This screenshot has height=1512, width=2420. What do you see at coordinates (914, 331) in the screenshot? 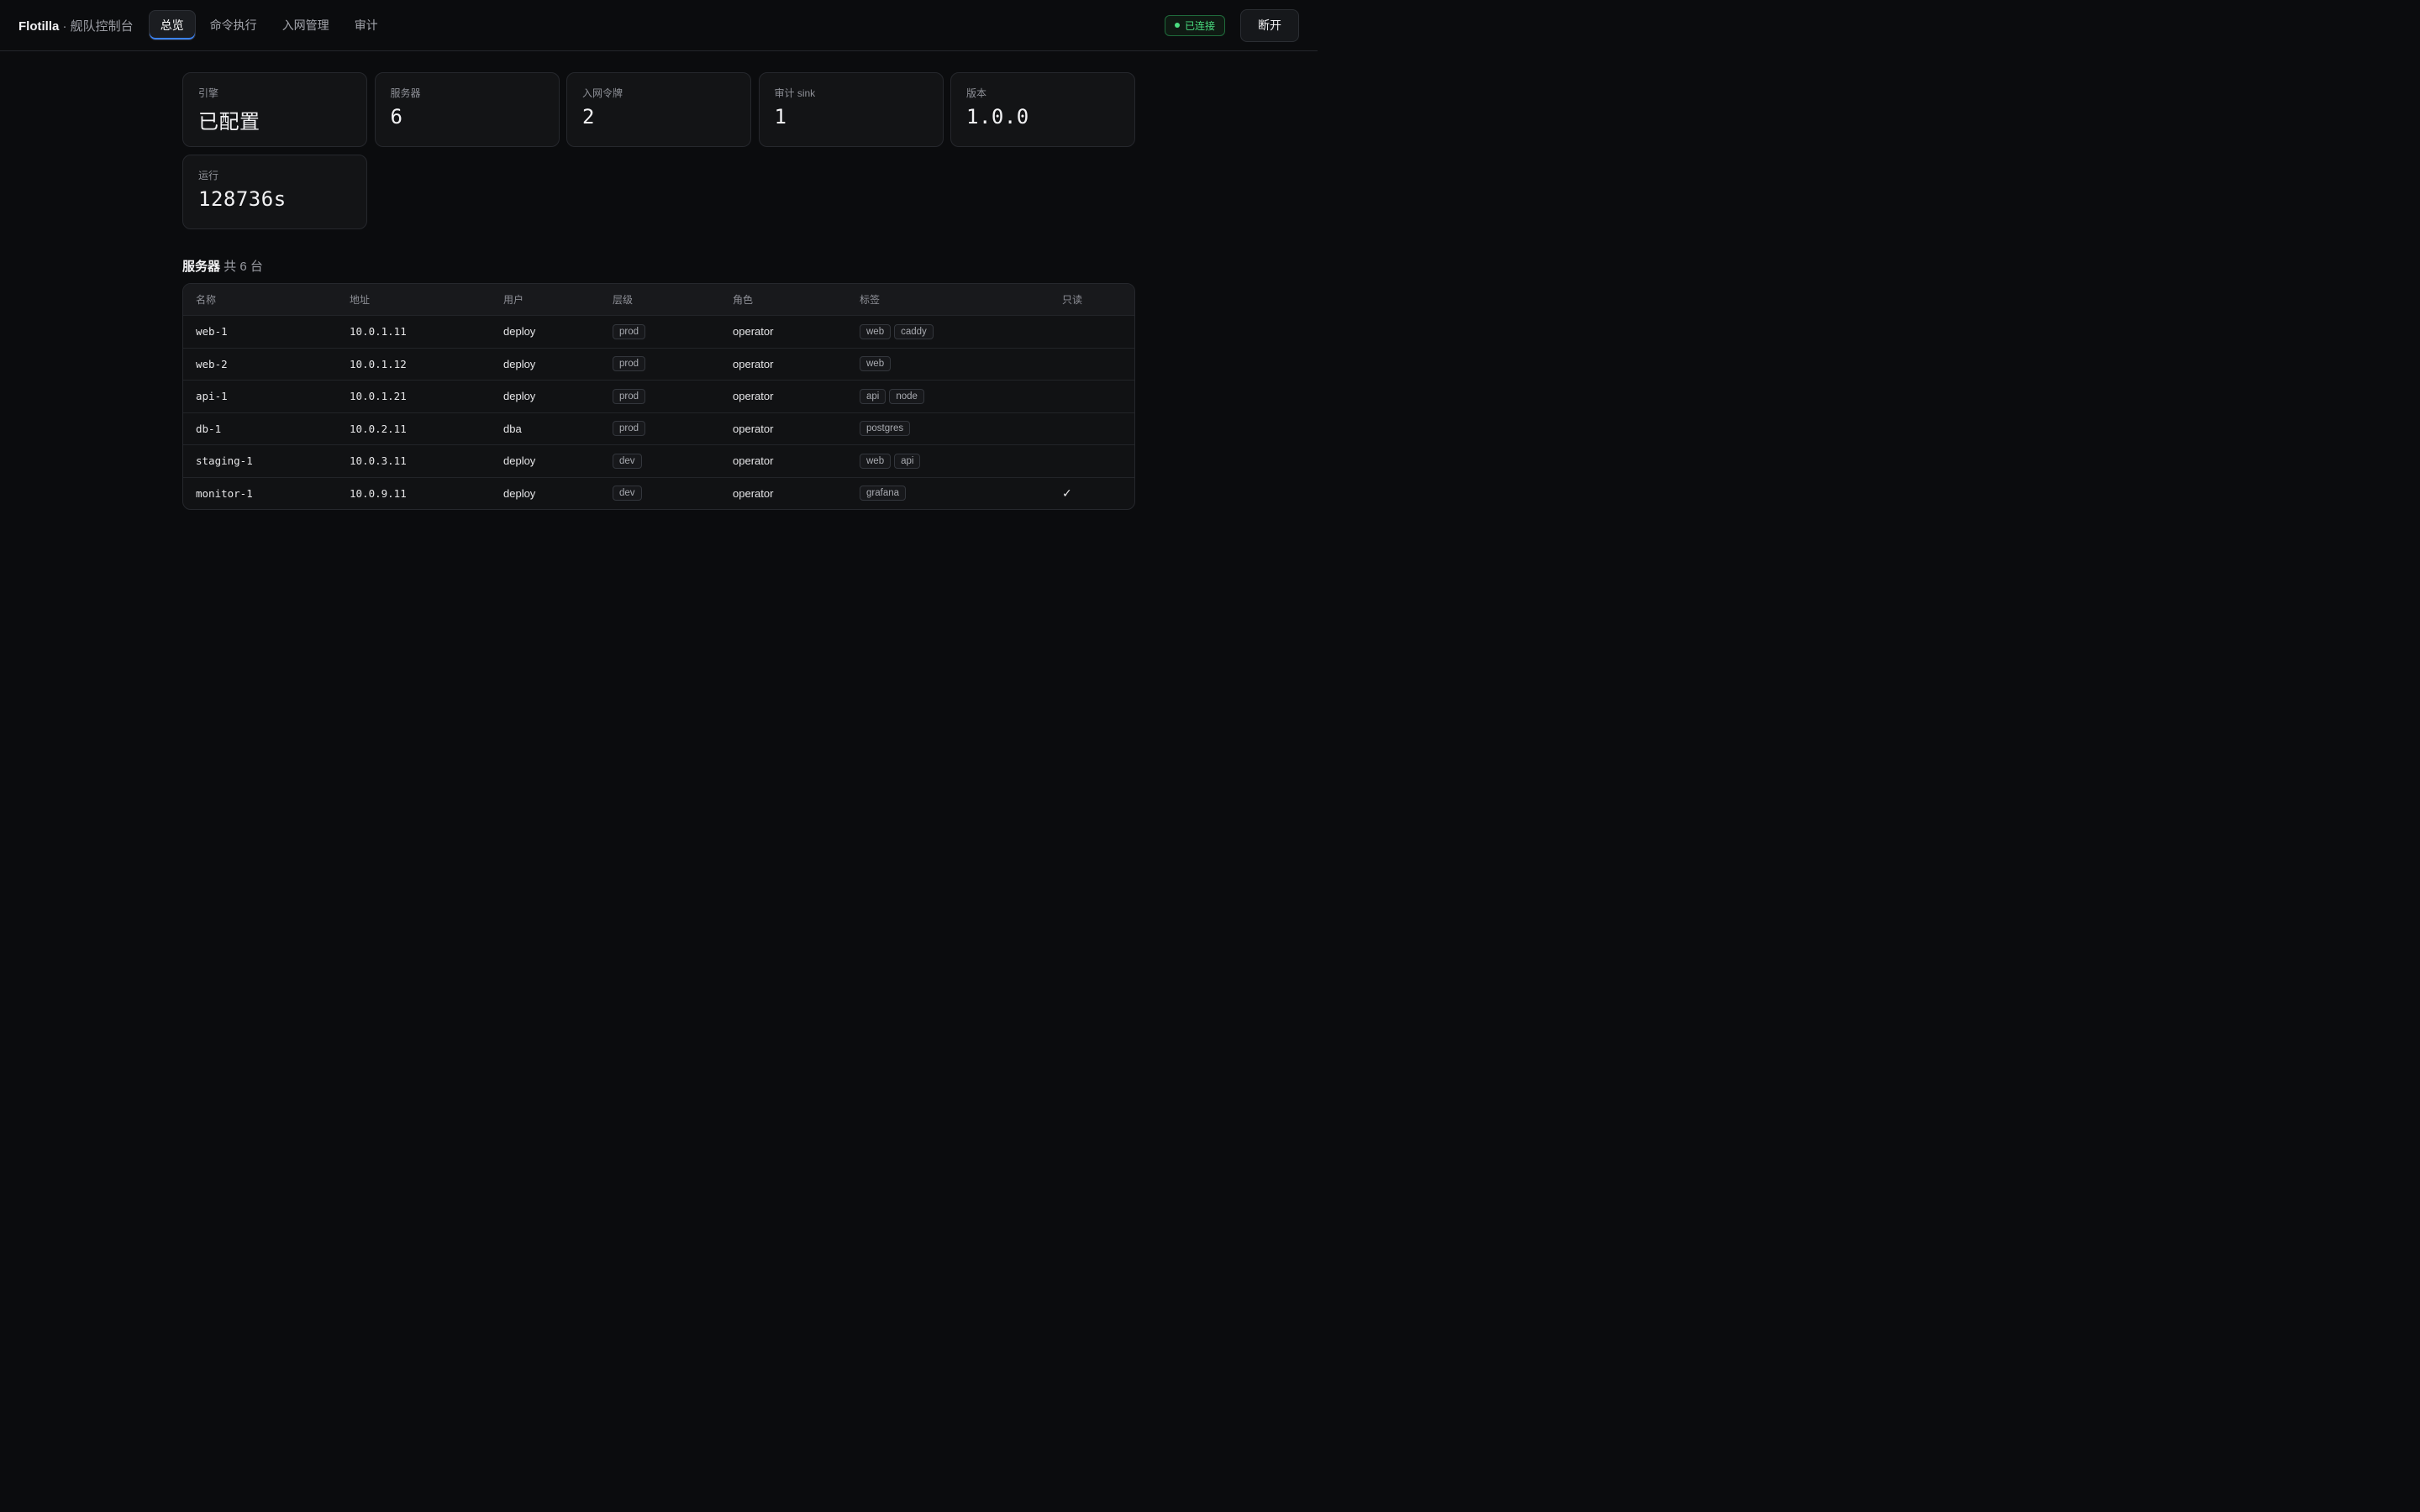
I see `tag-badge: caddy` at bounding box center [914, 331].